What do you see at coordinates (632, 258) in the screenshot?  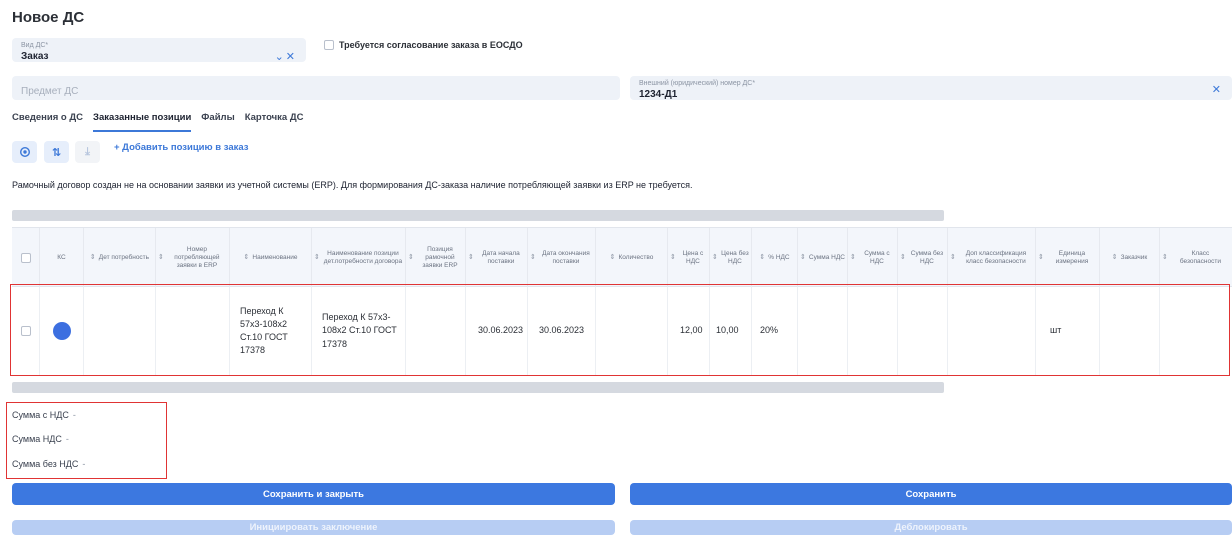 I see `col-quantity: ⇕ Количество` at bounding box center [632, 258].